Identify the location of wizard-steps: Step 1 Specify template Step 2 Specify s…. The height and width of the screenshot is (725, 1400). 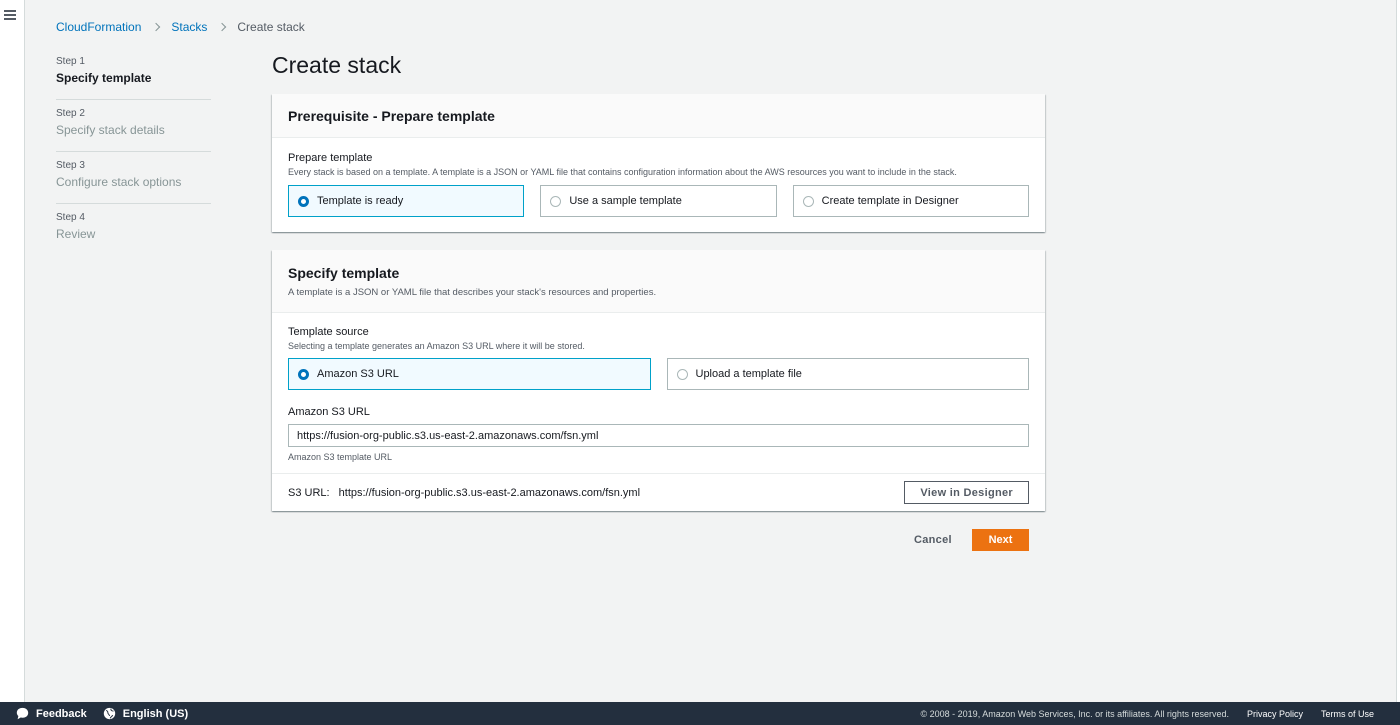
(133, 159).